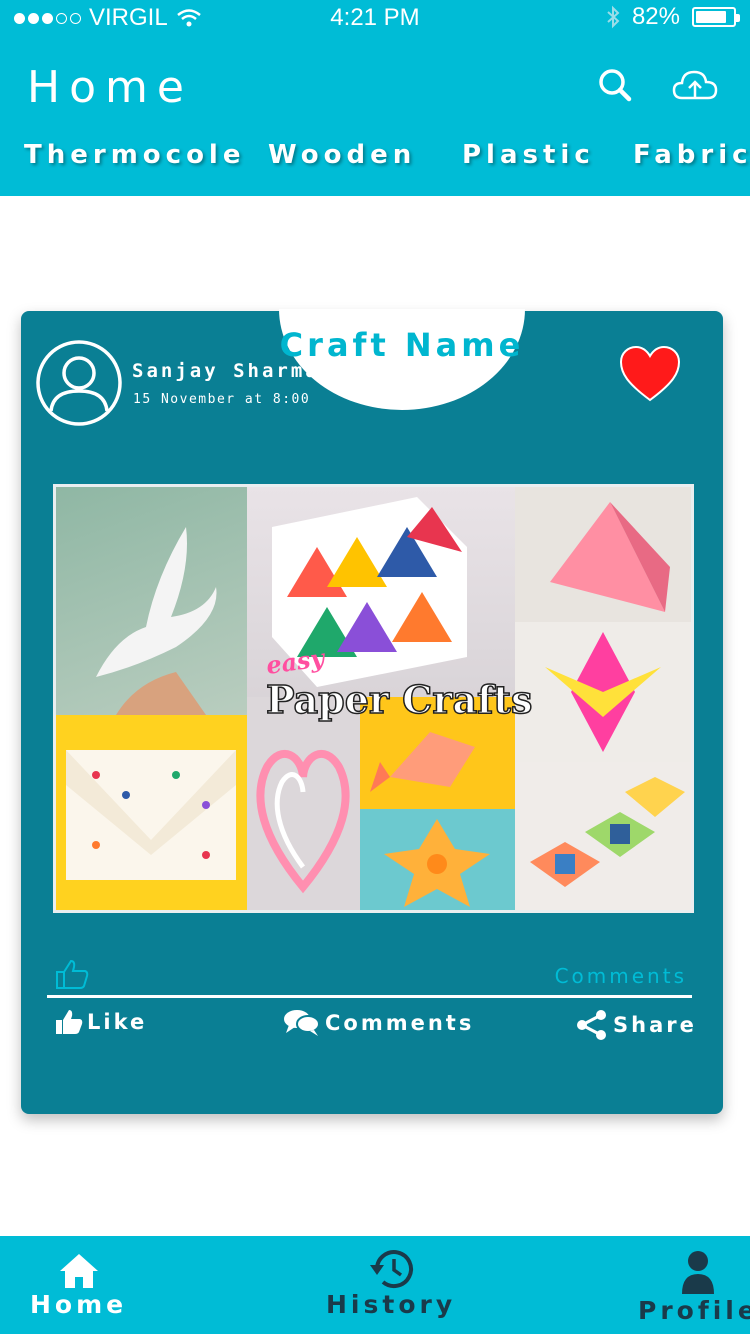  What do you see at coordinates (117, 1022) in the screenshot?
I see `like-label: Like` at bounding box center [117, 1022].